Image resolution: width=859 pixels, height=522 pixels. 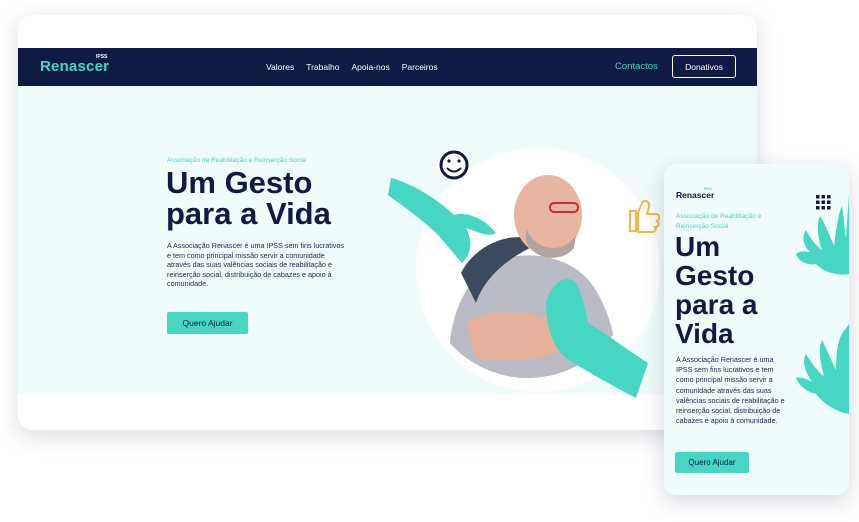 I want to click on mobile-help-cta-button: Quero Ajudar, so click(x=712, y=462).